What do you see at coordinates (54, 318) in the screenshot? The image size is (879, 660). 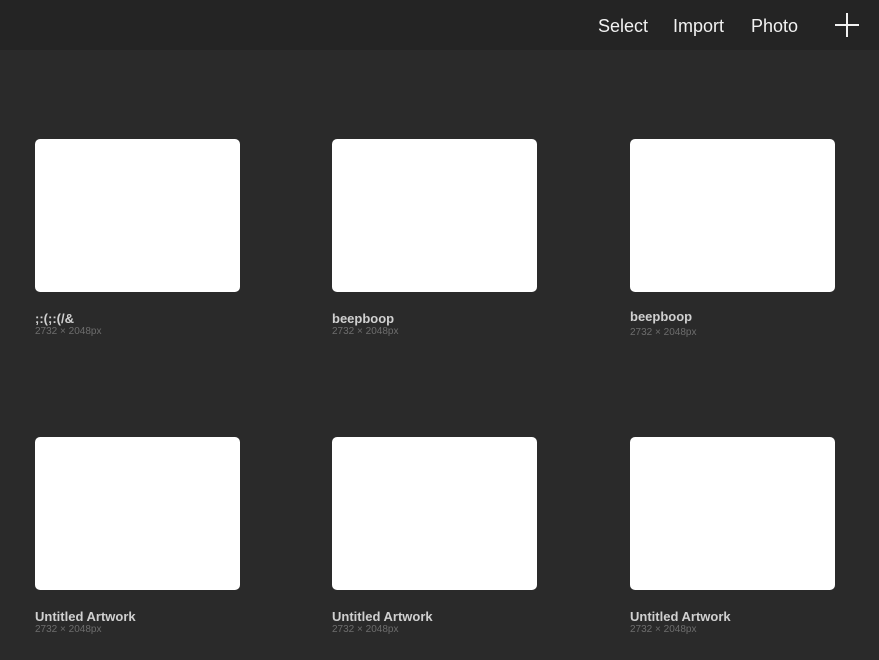 I see `artwork-title: ;:(;:(/&` at bounding box center [54, 318].